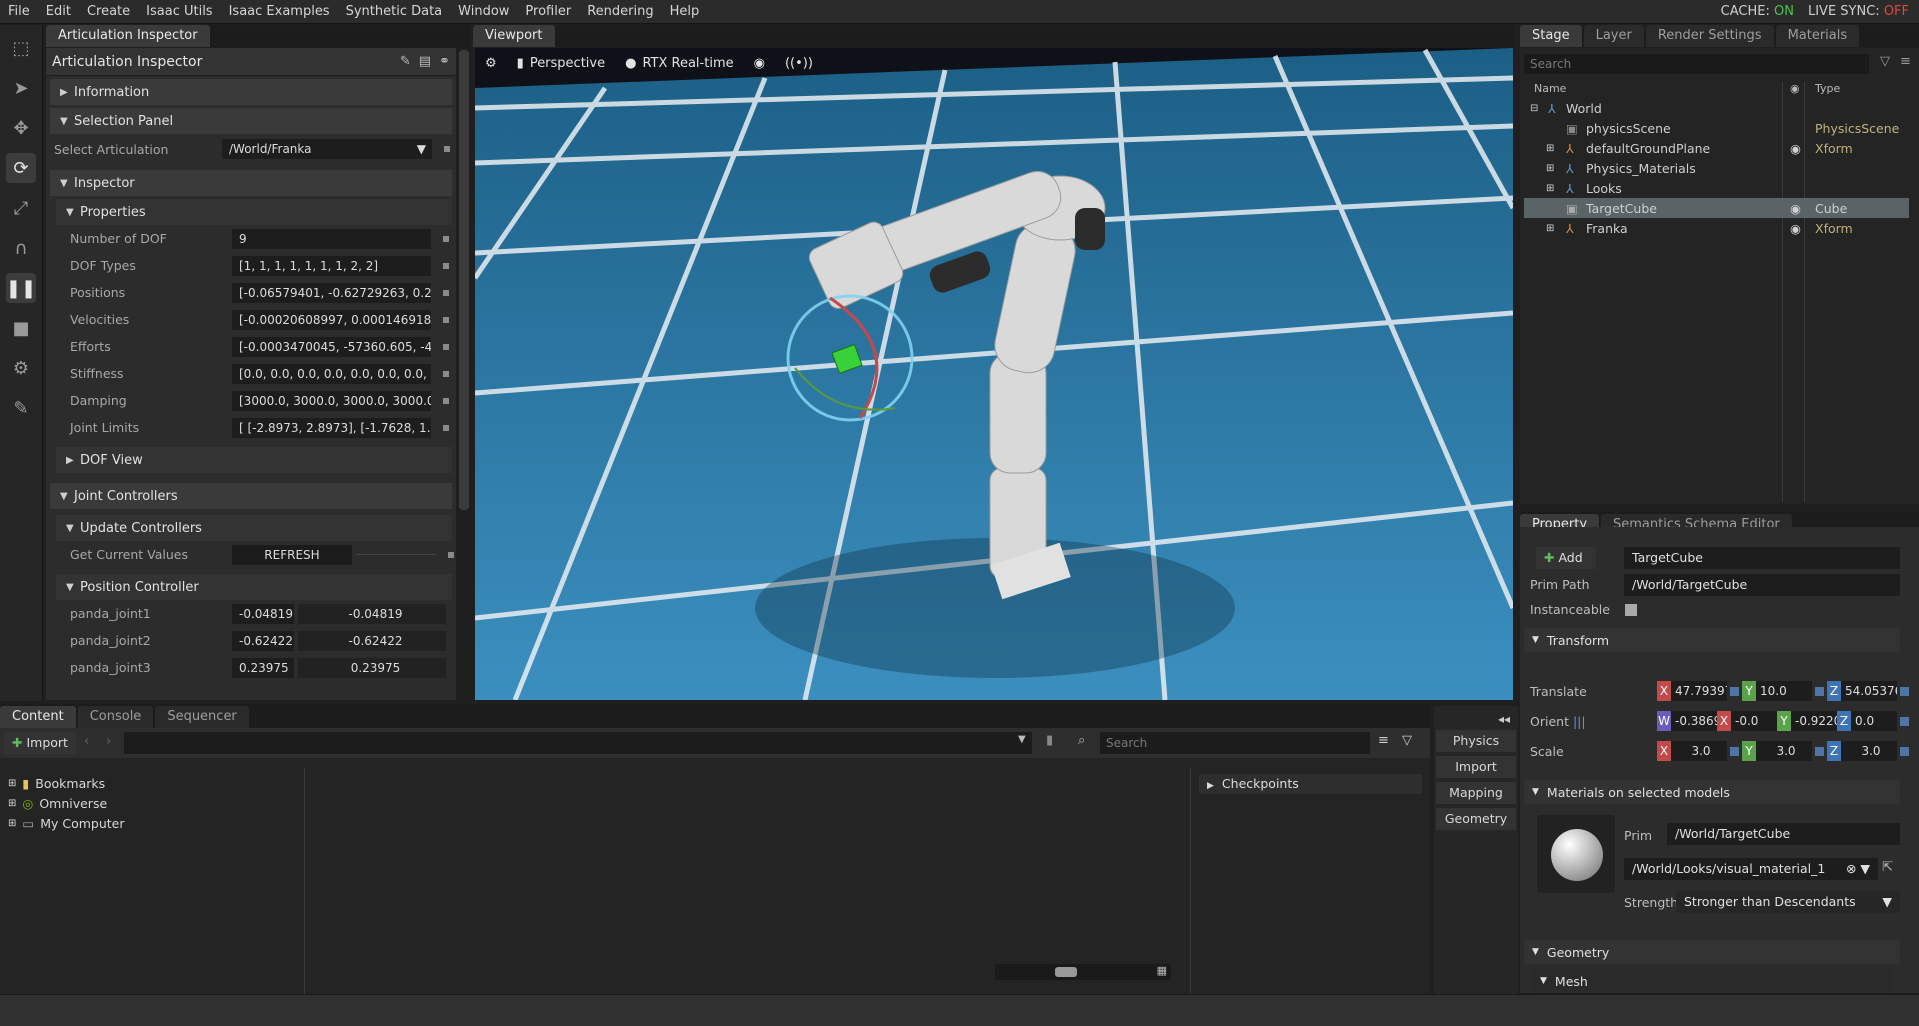 The height and width of the screenshot is (1026, 1919). Describe the element at coordinates (21, 88) in the screenshot. I see `select-arrow-icon: ➤` at that location.